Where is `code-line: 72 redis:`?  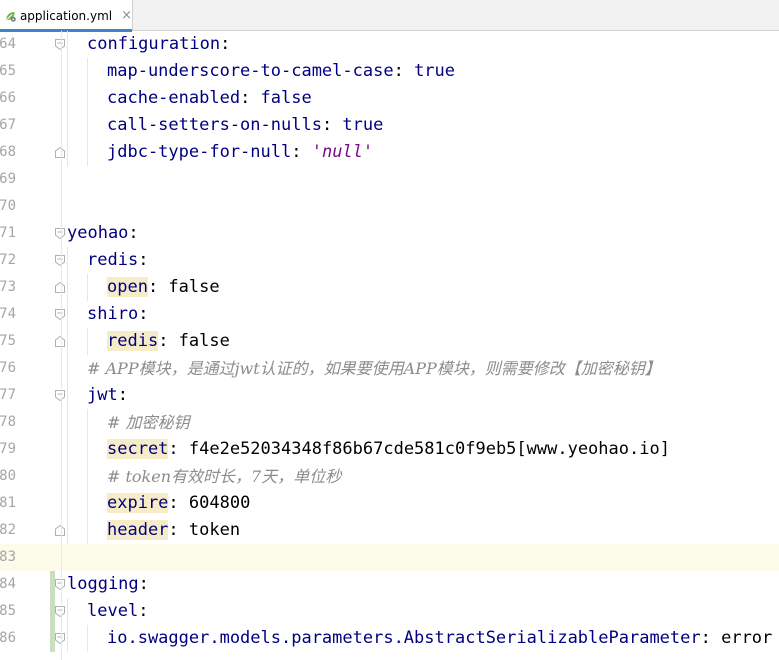 code-line: 72 redis: is located at coordinates (389, 260).